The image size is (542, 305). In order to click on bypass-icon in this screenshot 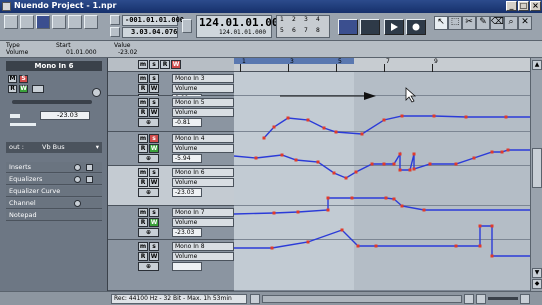, I will do `click(77, 179)`.